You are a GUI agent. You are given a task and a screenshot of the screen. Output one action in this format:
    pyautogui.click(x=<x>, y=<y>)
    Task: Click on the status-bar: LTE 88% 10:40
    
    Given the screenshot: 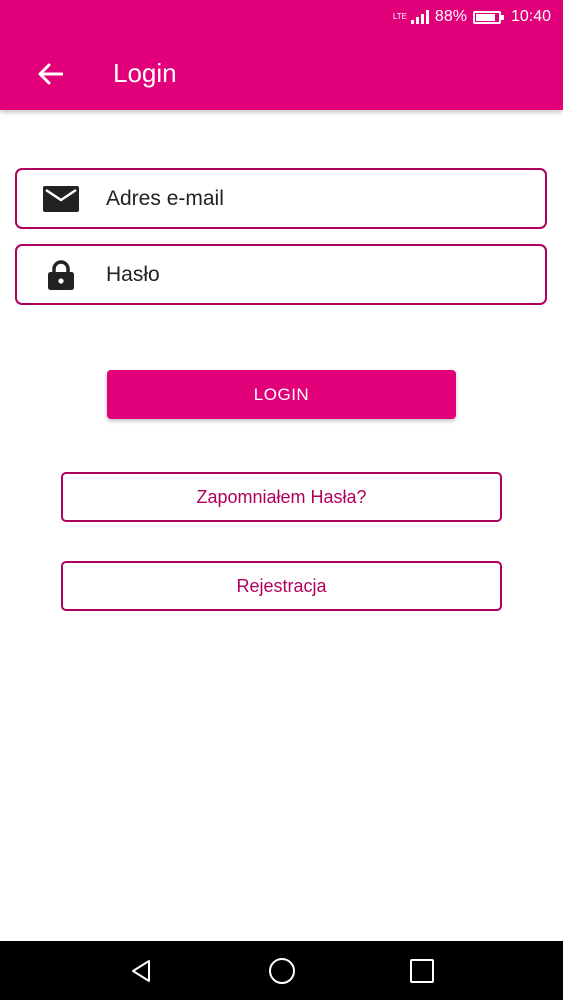 What is the action you would take?
    pyautogui.click(x=281, y=17)
    